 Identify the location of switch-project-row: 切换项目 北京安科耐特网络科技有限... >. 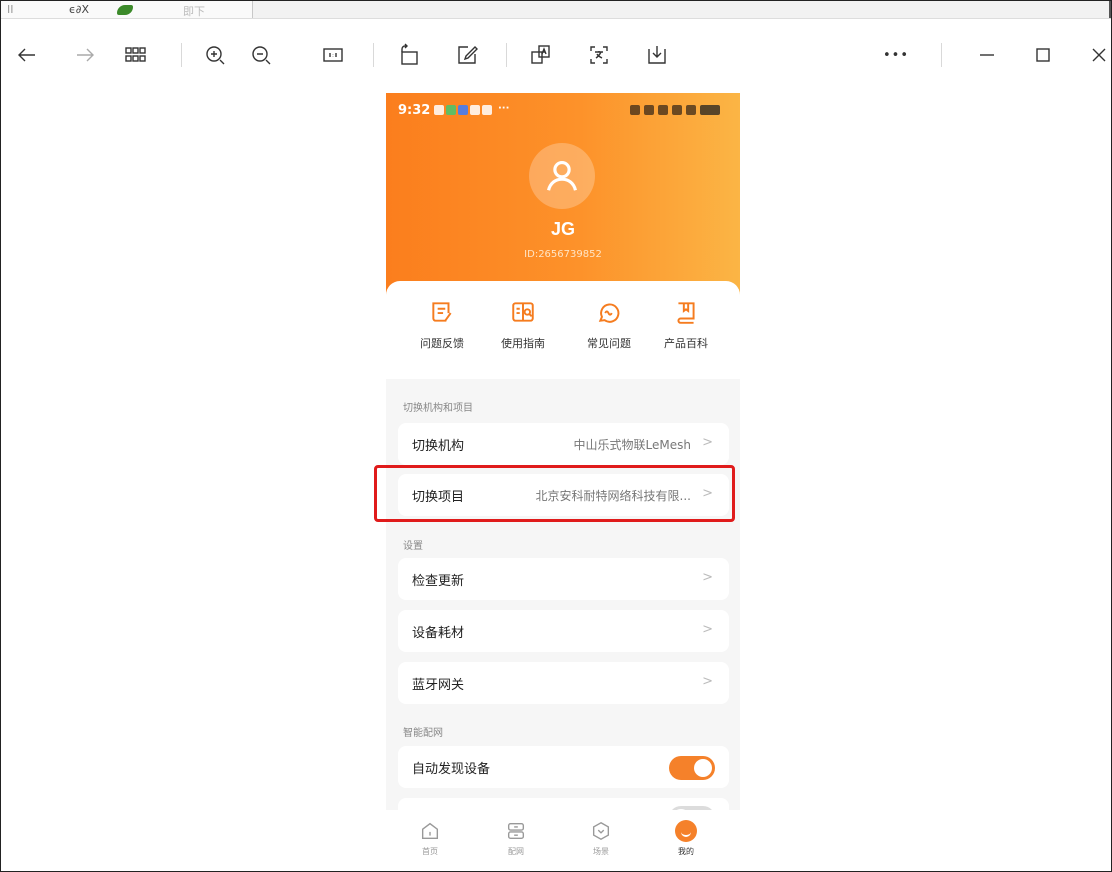
(563, 495).